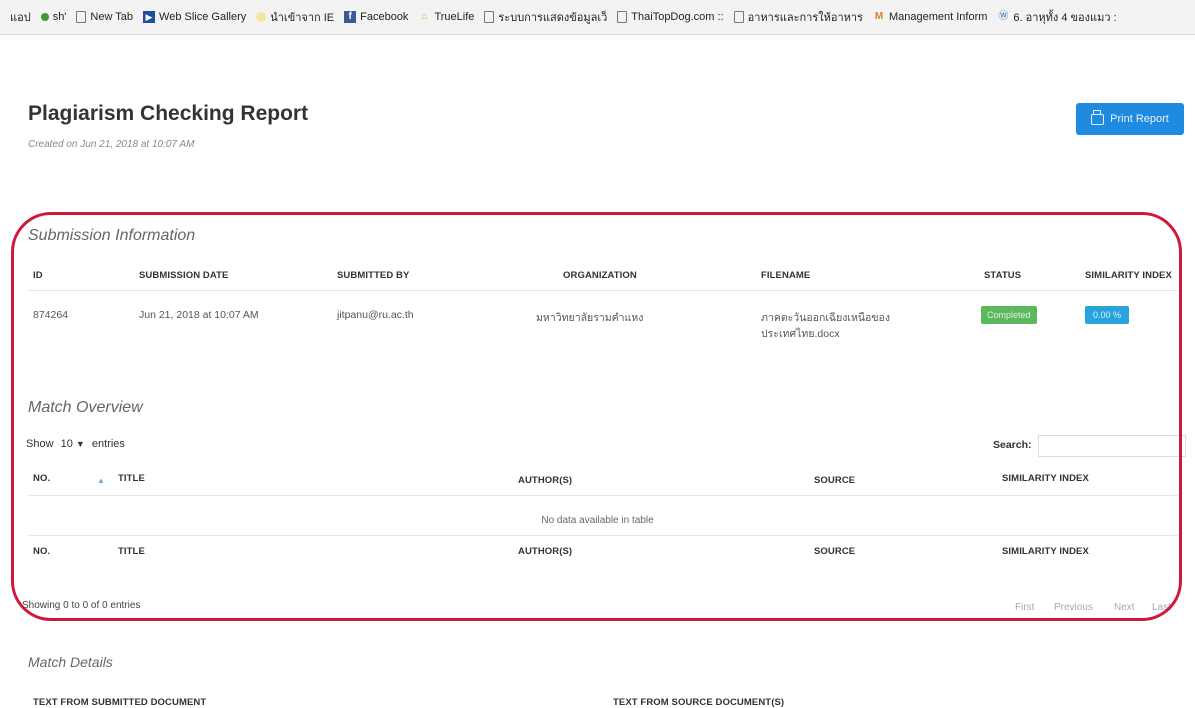 The width and height of the screenshot is (1195, 708). I want to click on details-col-submitted: TEXT FROM SUBMITTED DOCUMENT, so click(120, 702).